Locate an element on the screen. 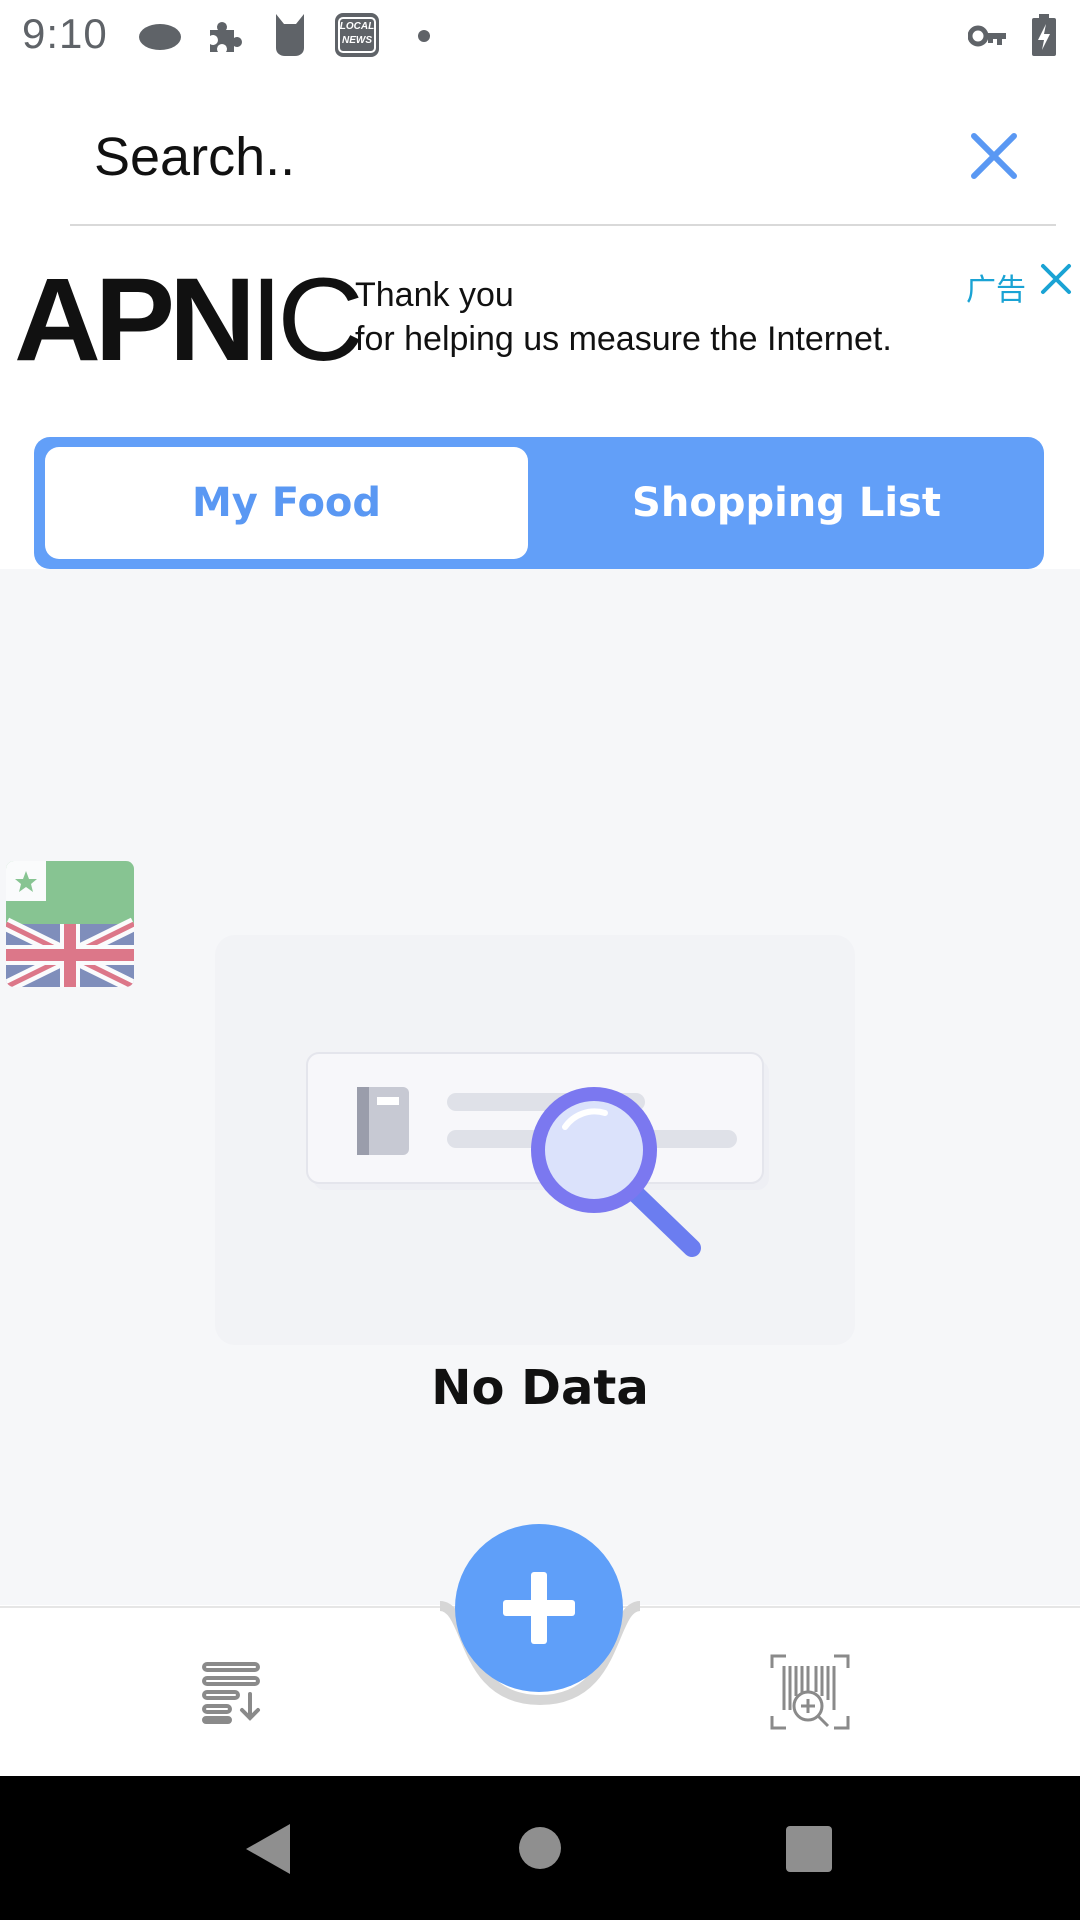  add-item-button is located at coordinates (539, 1608).